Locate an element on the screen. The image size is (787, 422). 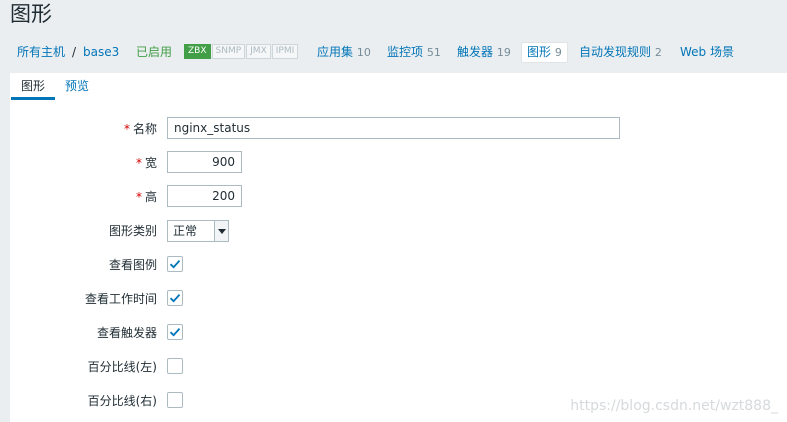
percentile-right-checkbox is located at coordinates (175, 400).